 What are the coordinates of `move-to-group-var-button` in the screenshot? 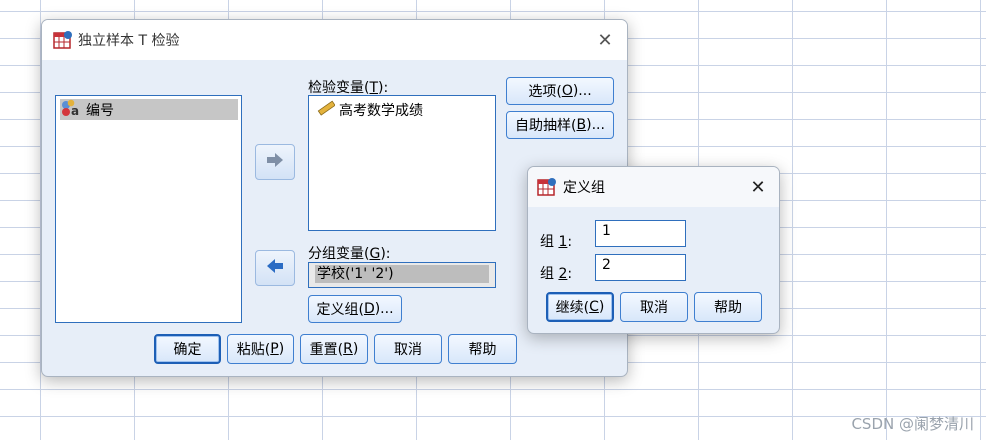 It's located at (275, 268).